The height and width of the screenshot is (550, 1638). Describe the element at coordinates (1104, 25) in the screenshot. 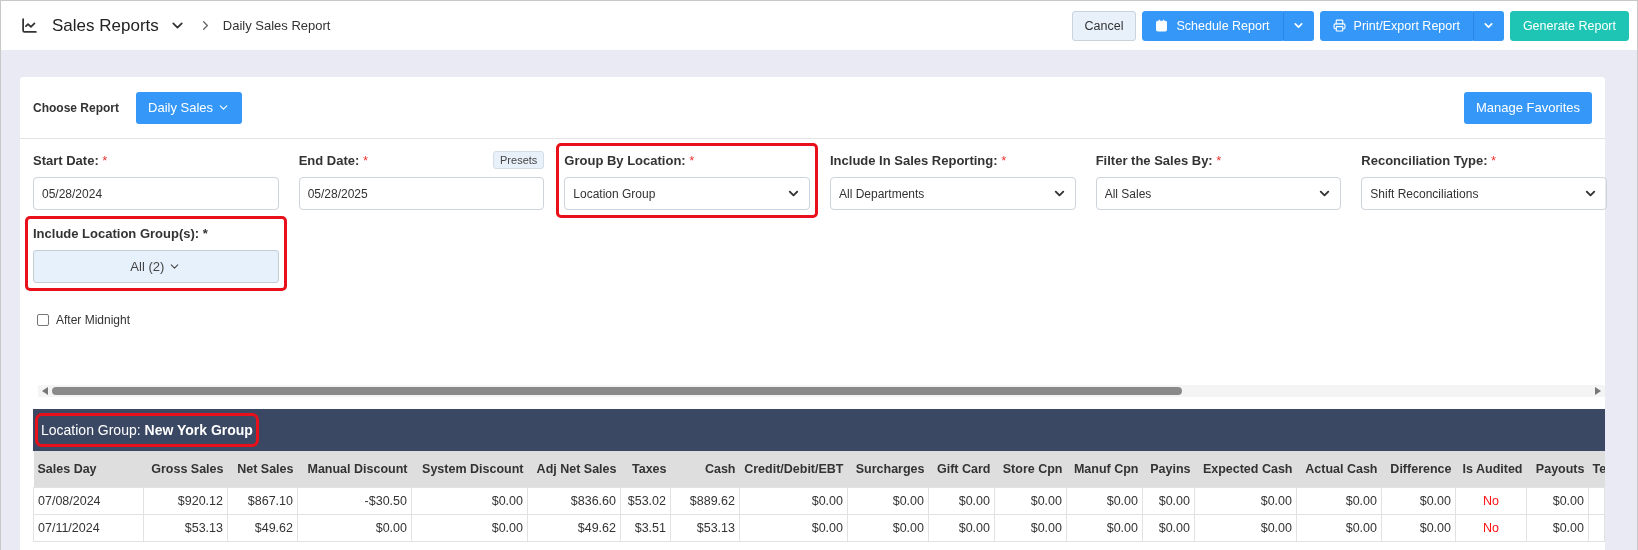

I see `cancel-button: Cancel` at that location.